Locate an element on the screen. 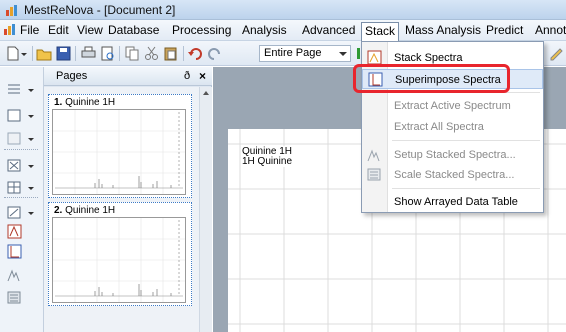 This screenshot has width=566, height=332. menu-item-extract-all-spectra: Extract All Spectra is located at coordinates (452, 127).